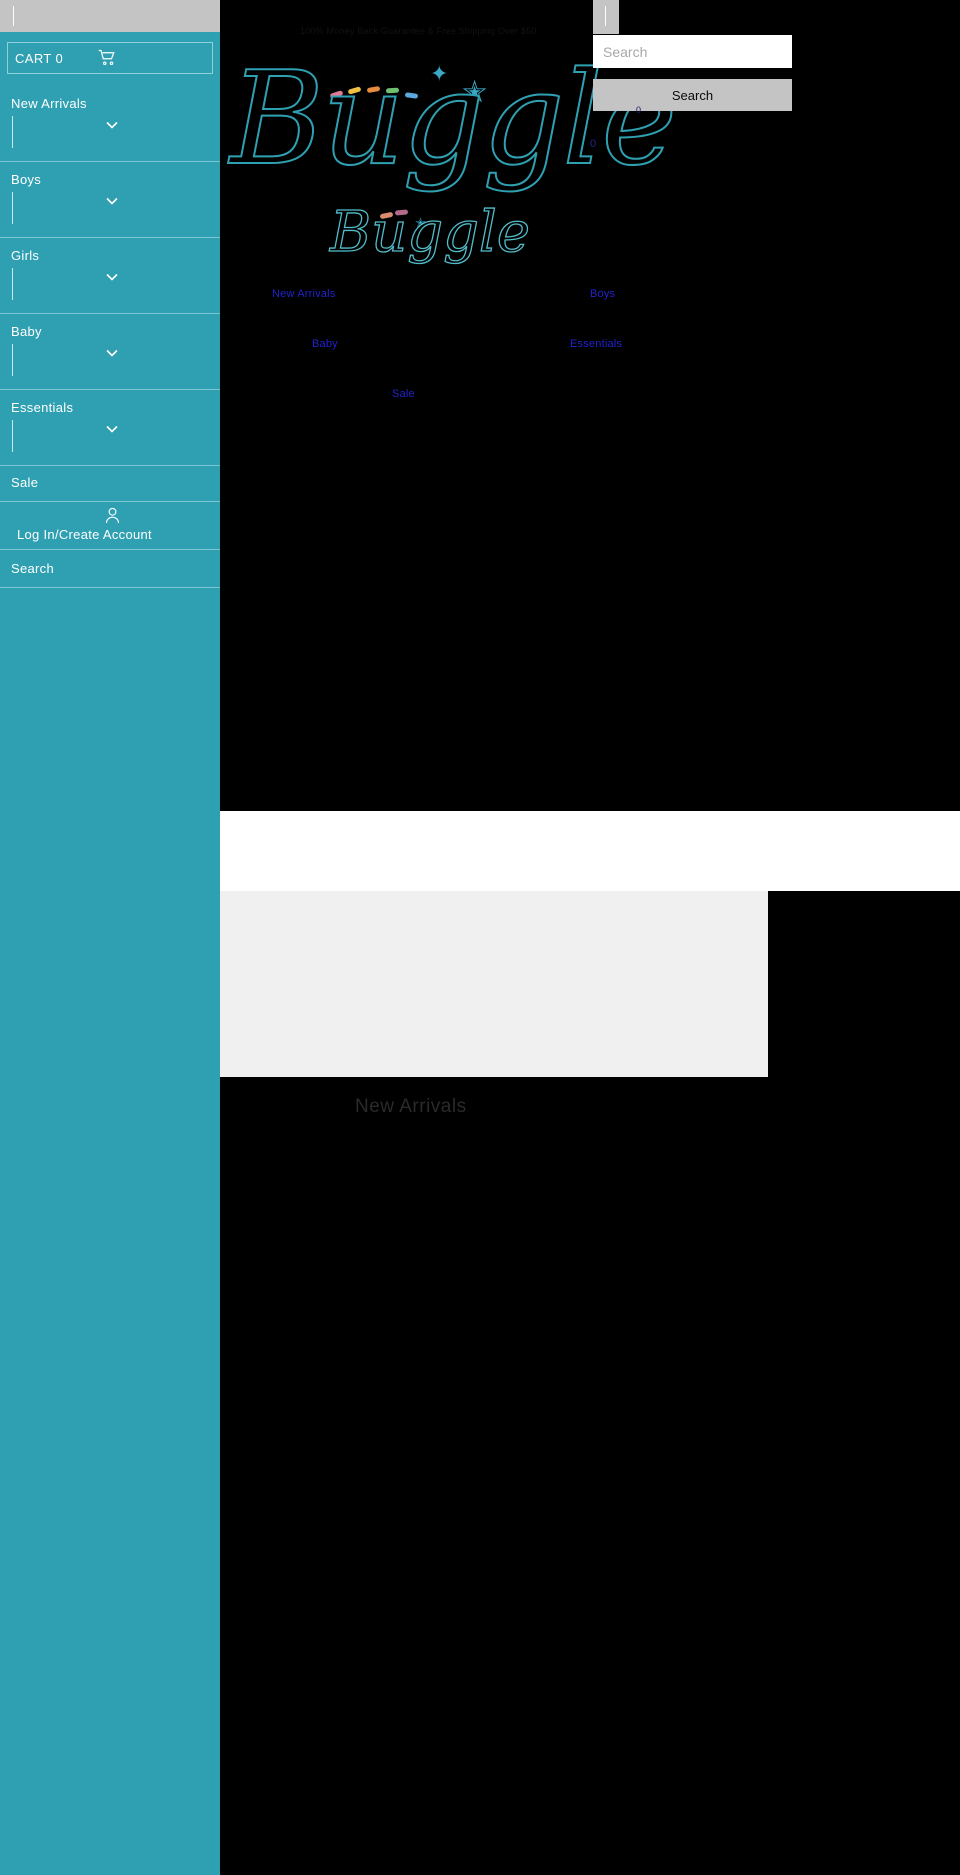 This screenshot has height=1875, width=960. What do you see at coordinates (692, 51) in the screenshot?
I see `search-input` at bounding box center [692, 51].